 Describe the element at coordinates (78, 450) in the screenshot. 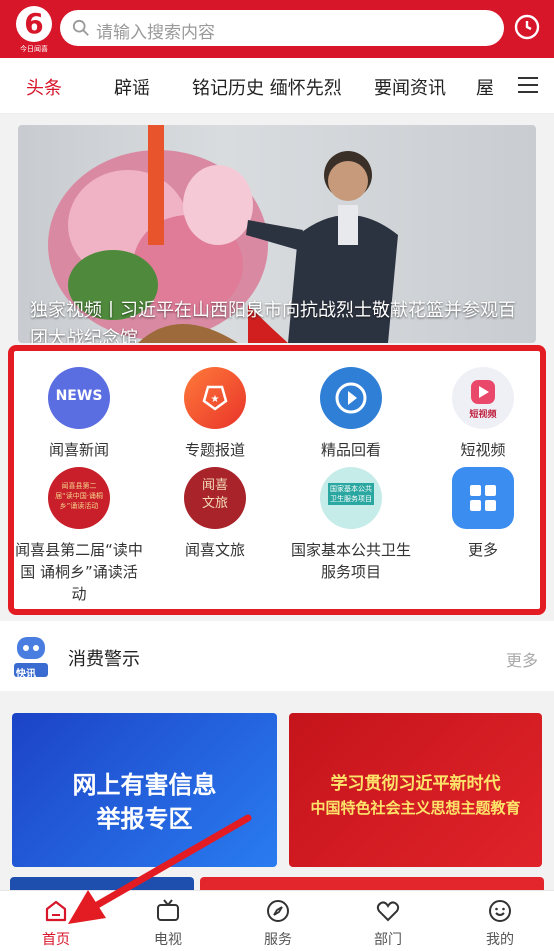

I see `grid-label: 闻喜新闻` at that location.